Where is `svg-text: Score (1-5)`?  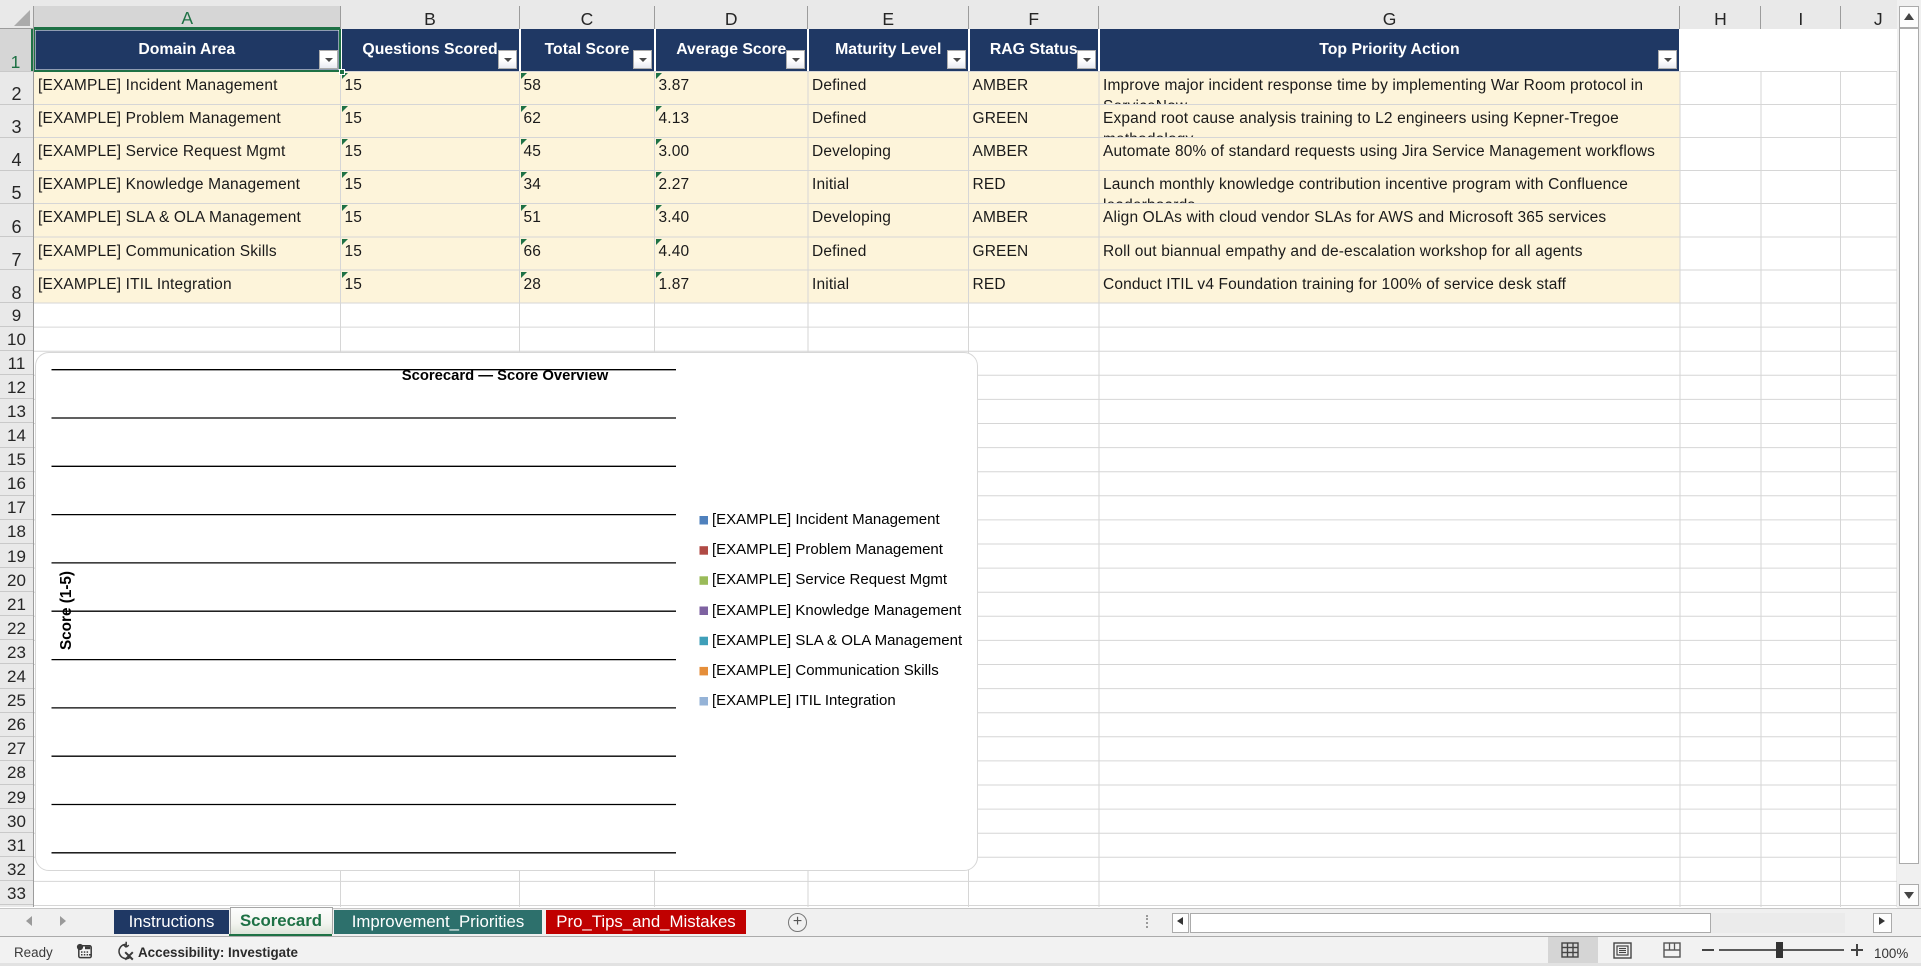
svg-text: Score (1-5) is located at coordinates (66, 609).